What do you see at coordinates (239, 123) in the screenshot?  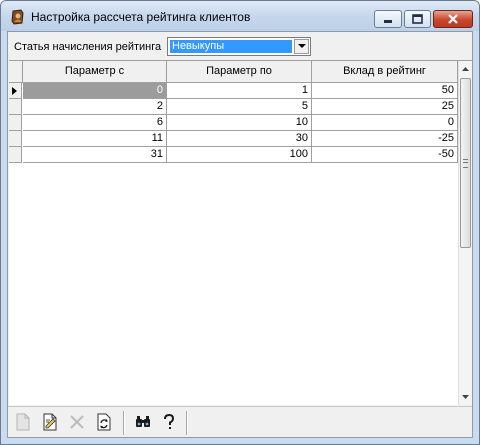 I see `table-cell: 10` at bounding box center [239, 123].